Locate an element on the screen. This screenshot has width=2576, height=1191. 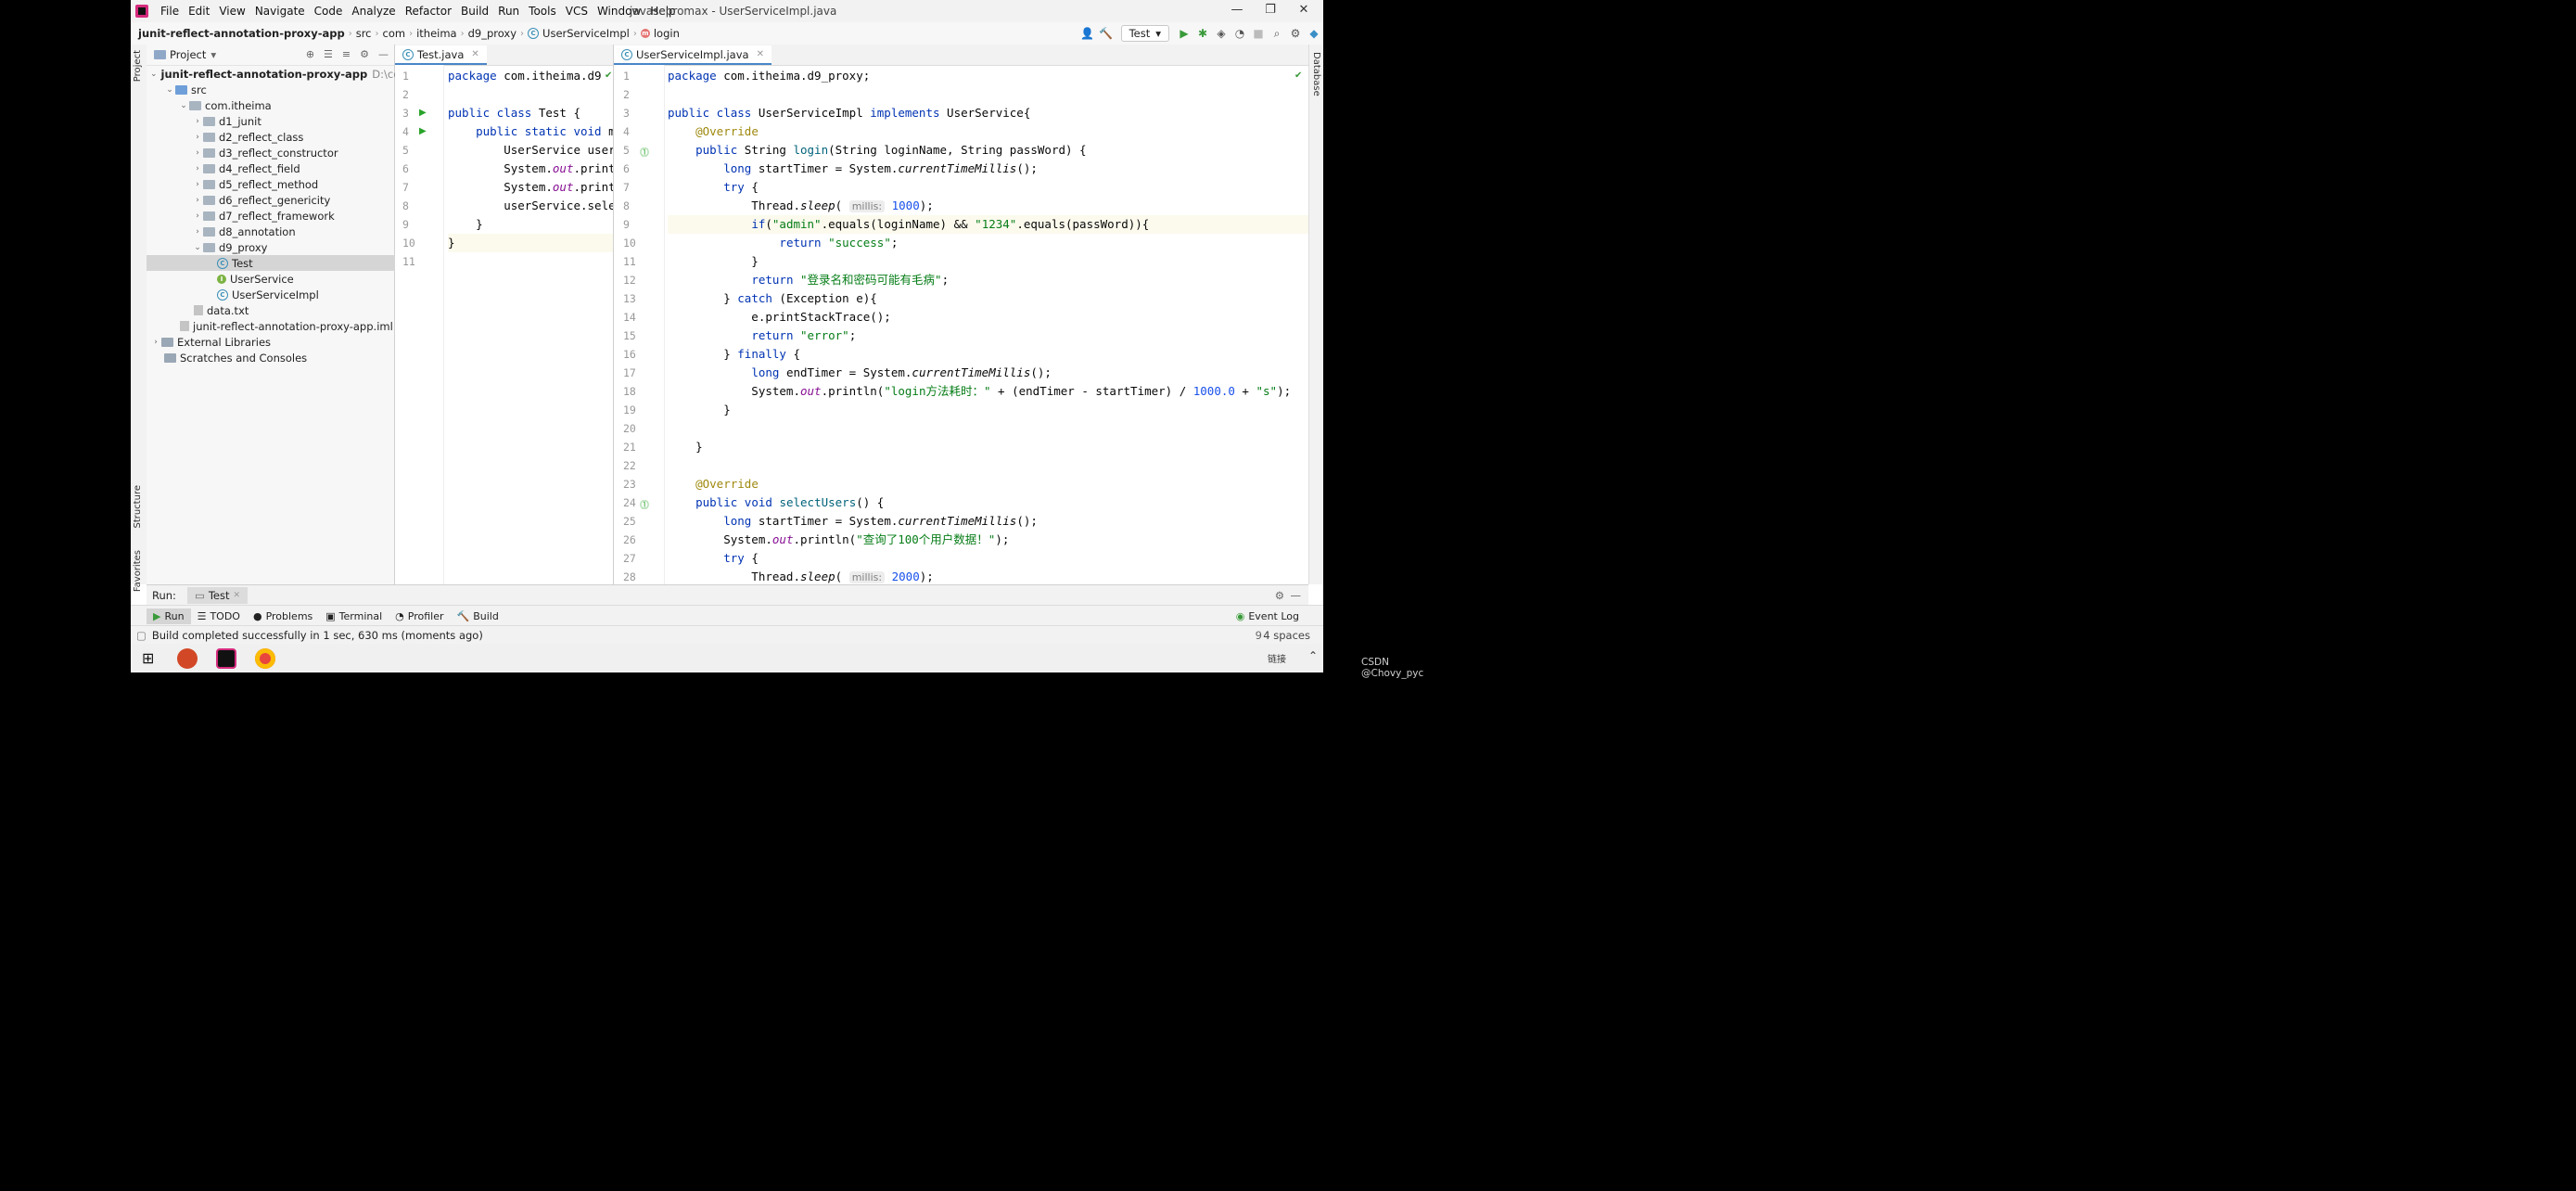
chevron-down-icon: ▾ is located at coordinates (213, 54).